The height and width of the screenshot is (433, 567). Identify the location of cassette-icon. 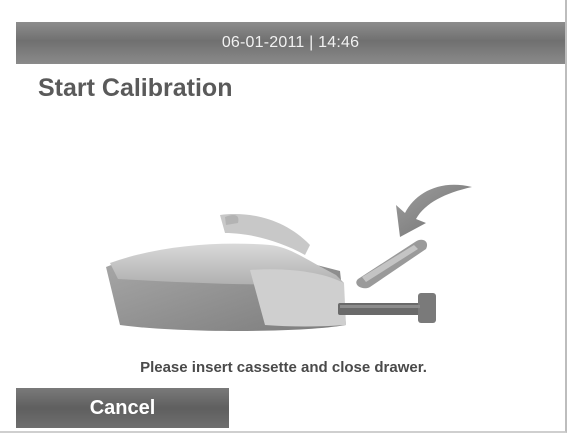
(392, 264).